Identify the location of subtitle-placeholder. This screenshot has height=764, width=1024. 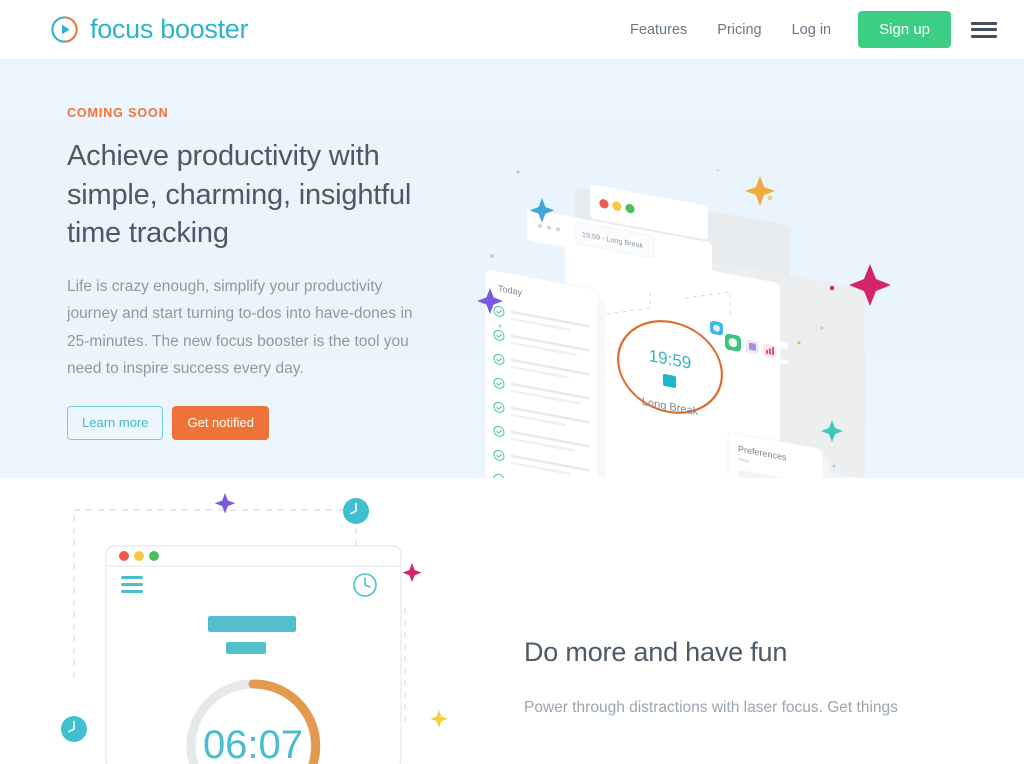
(246, 648).